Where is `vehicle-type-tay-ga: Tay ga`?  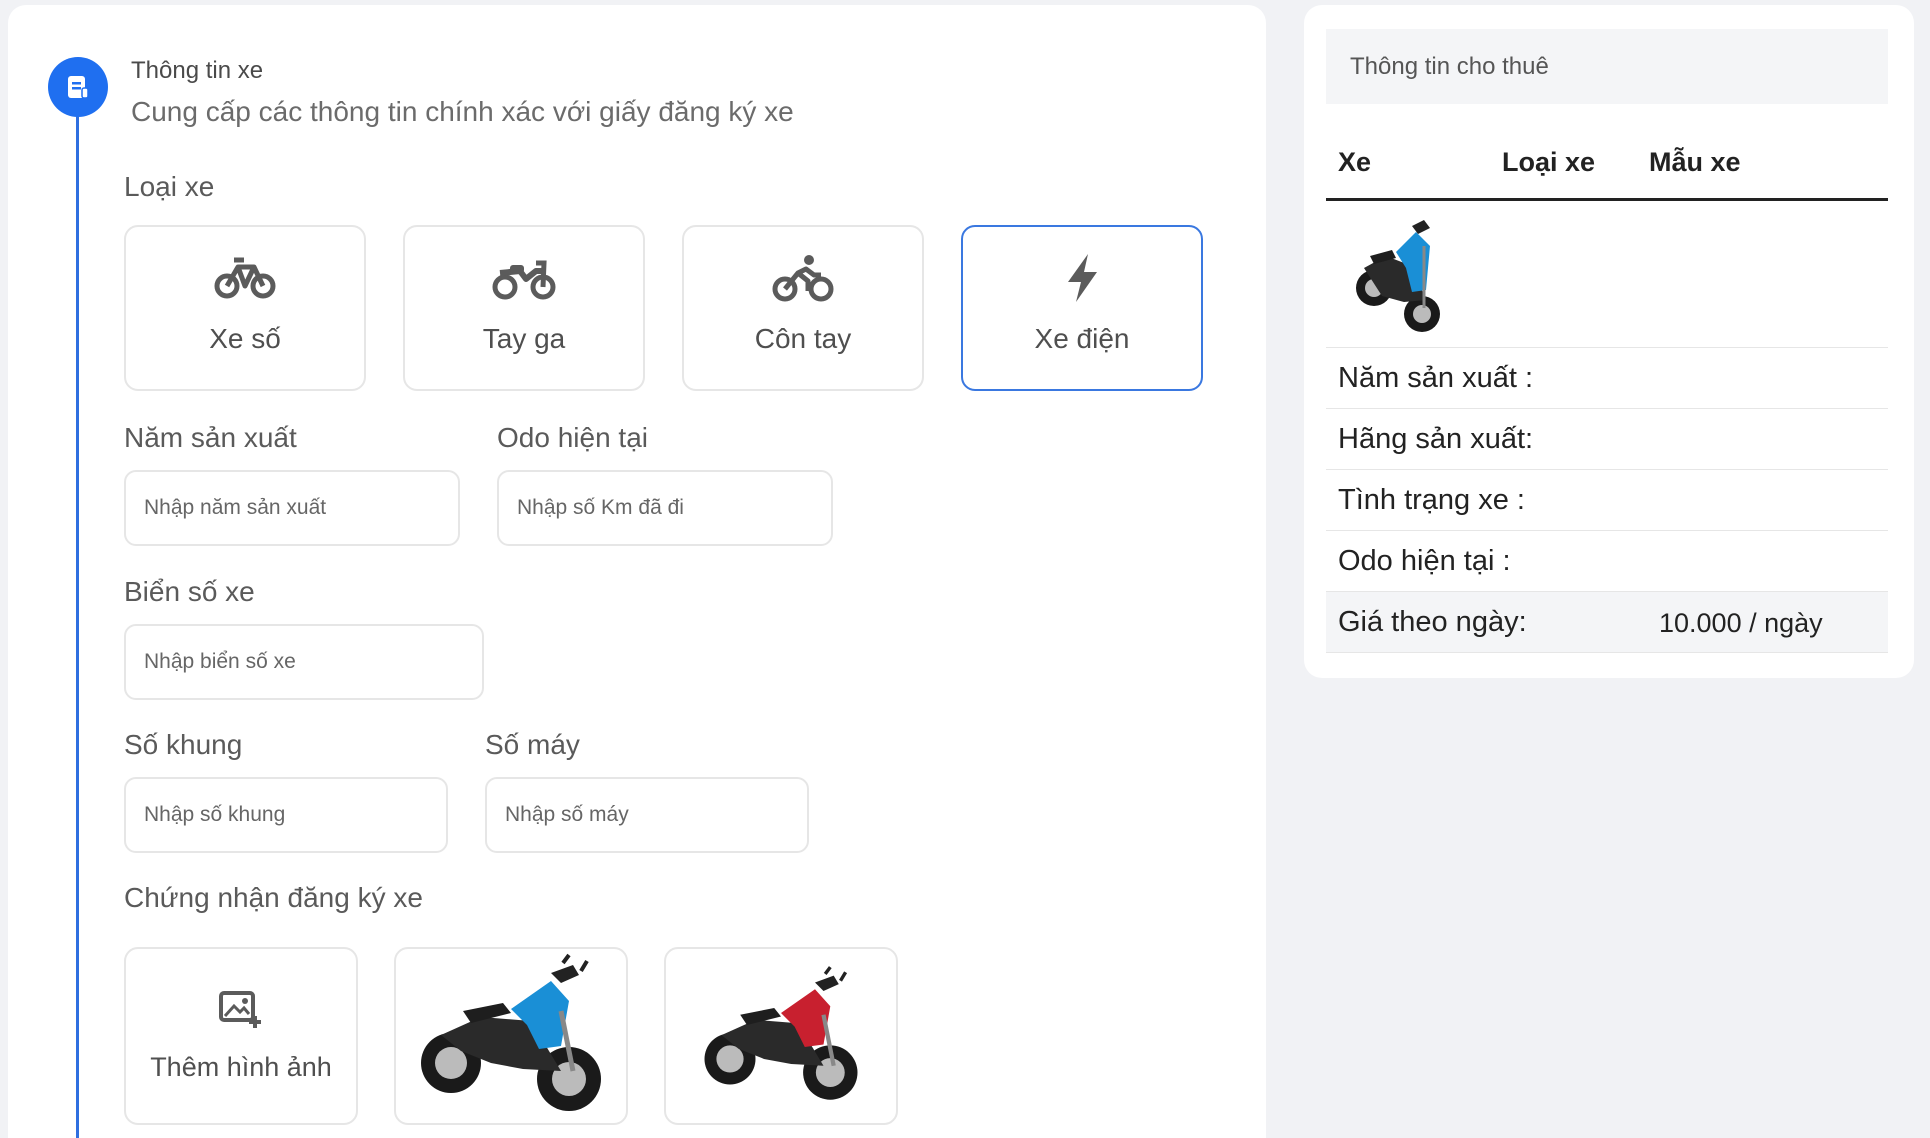 vehicle-type-tay-ga: Tay ga is located at coordinates (524, 308).